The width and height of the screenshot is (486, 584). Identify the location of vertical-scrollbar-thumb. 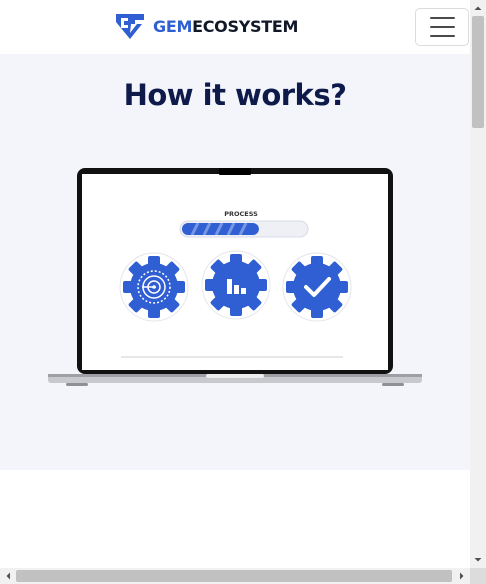
(478, 72).